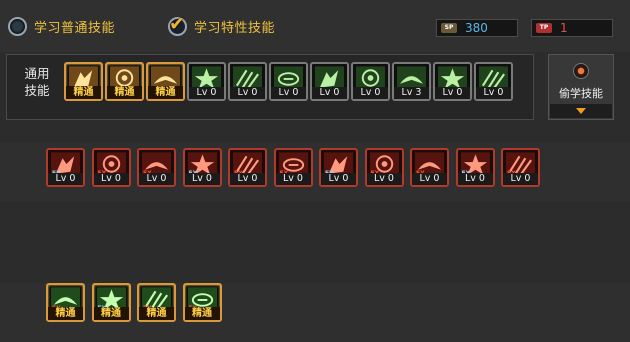 This screenshot has height=342, width=630. I want to click on tab-label: 学习特性技能, so click(235, 28).